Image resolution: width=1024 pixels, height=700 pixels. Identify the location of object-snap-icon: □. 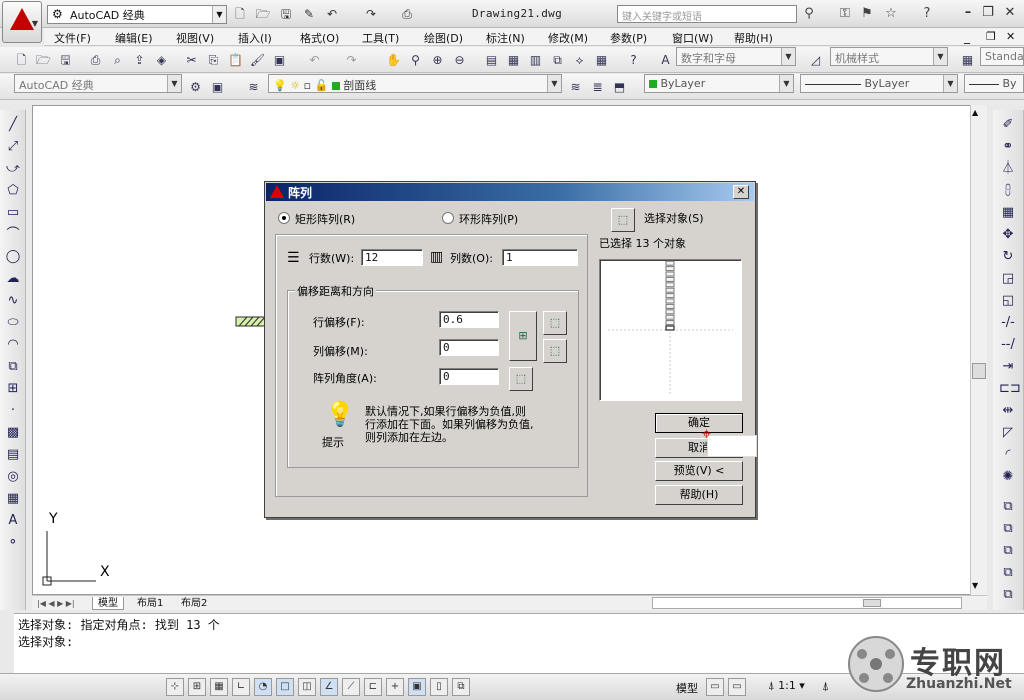
(285, 687).